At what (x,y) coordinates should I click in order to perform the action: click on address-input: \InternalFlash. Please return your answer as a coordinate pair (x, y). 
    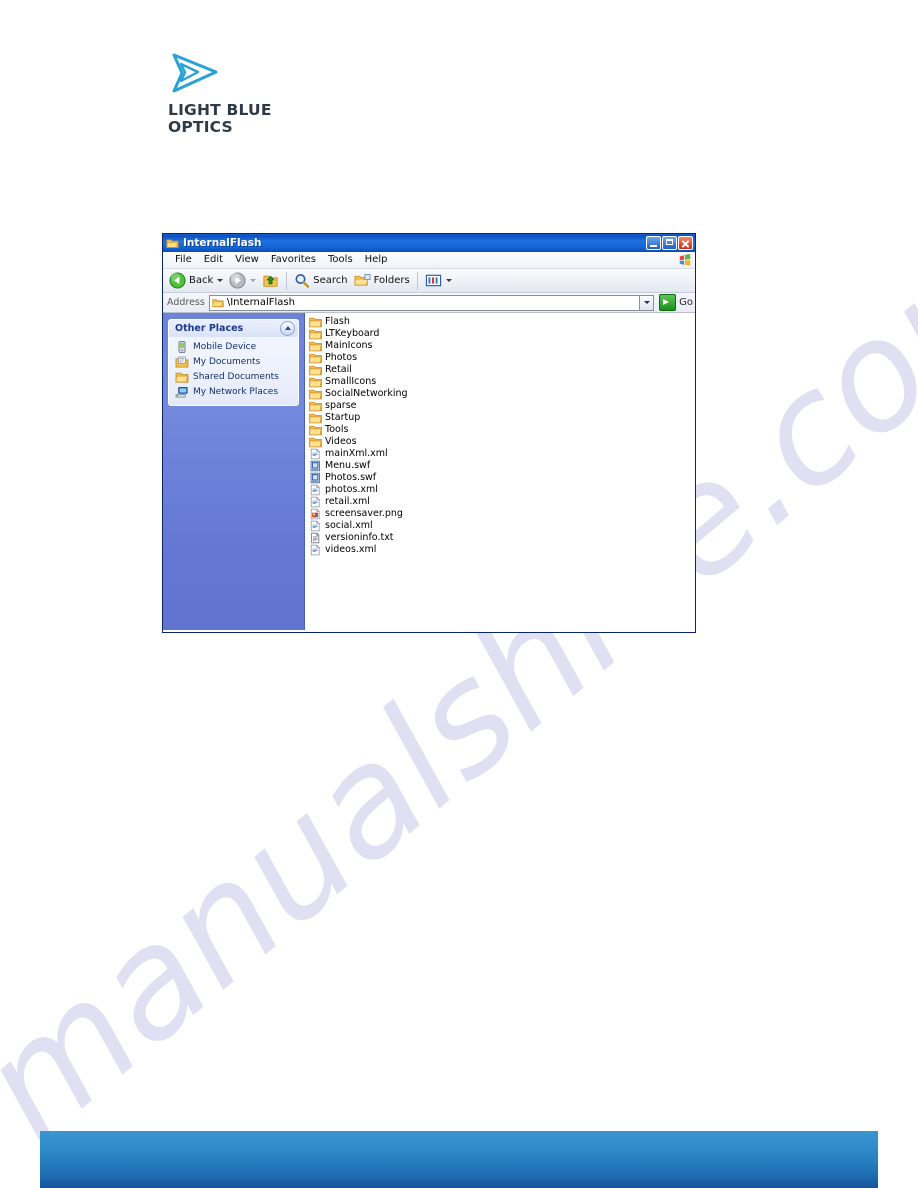
    Looking at the image, I should click on (424, 302).